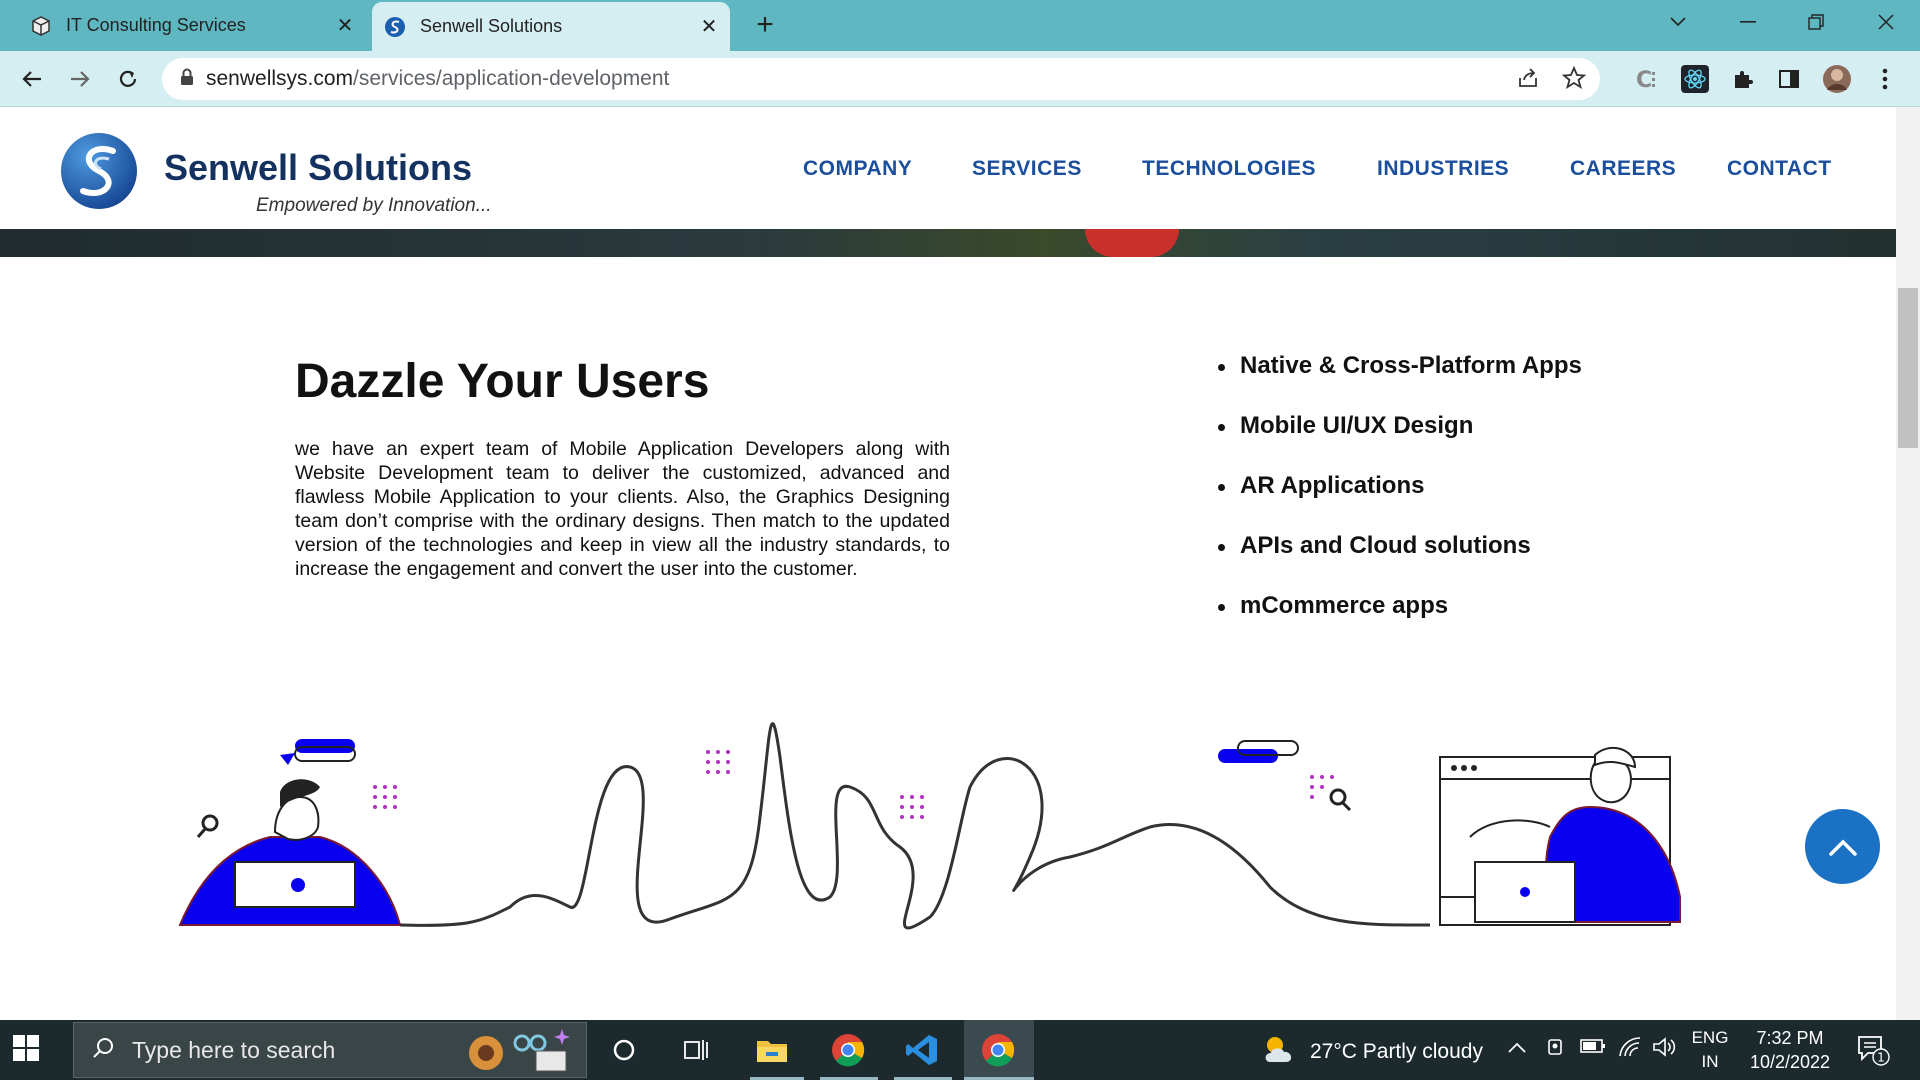 This screenshot has width=1920, height=1080. What do you see at coordinates (857, 169) in the screenshot?
I see `nav-company: COMPANY` at bounding box center [857, 169].